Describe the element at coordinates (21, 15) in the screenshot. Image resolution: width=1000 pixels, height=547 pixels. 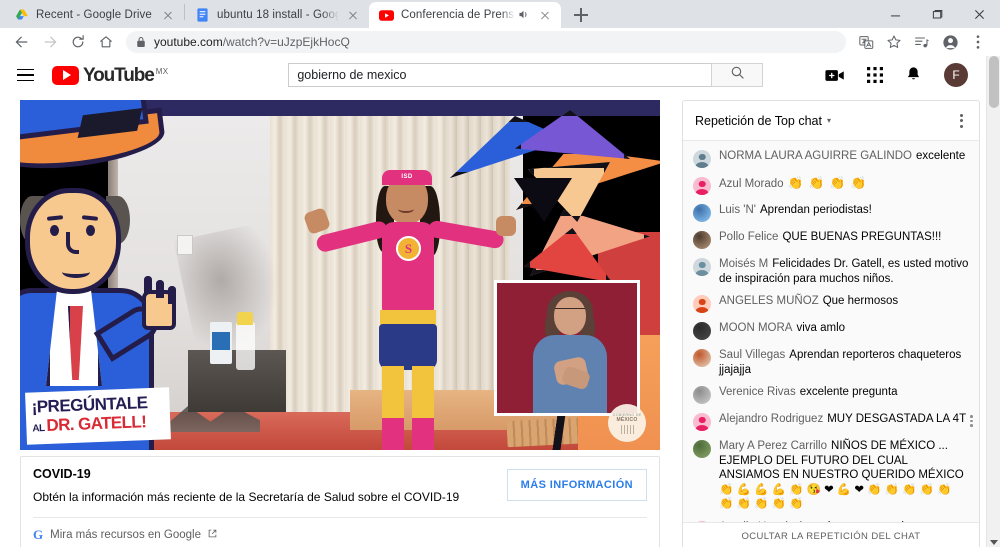
I see `google-drive-icon` at that location.